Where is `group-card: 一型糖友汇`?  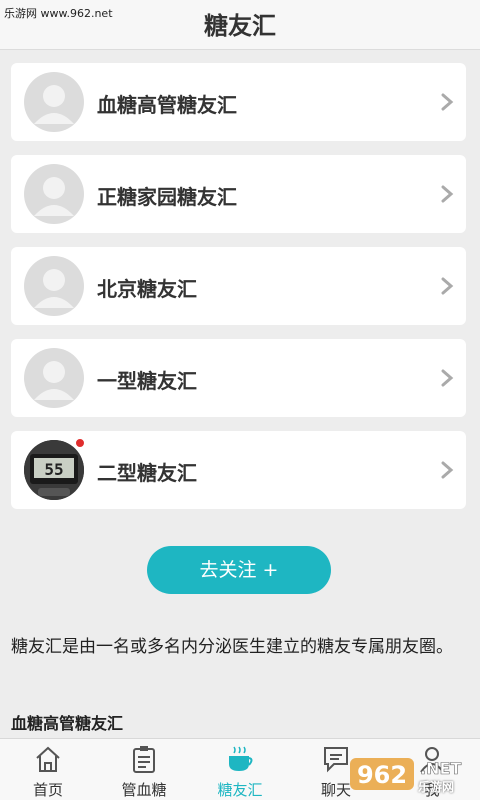 group-card: 一型糖友汇 is located at coordinates (238, 378).